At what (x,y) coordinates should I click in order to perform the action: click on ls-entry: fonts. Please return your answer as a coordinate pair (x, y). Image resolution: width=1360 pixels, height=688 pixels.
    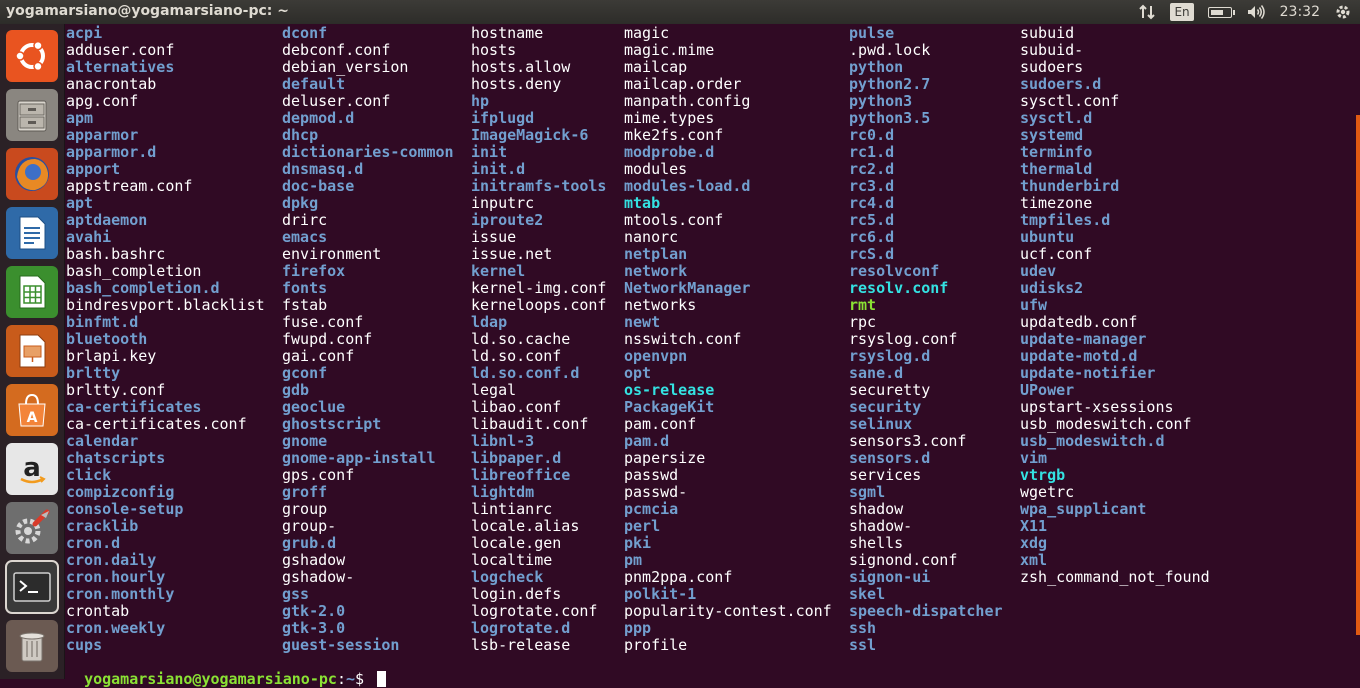
    Looking at the image, I should click on (305, 288).